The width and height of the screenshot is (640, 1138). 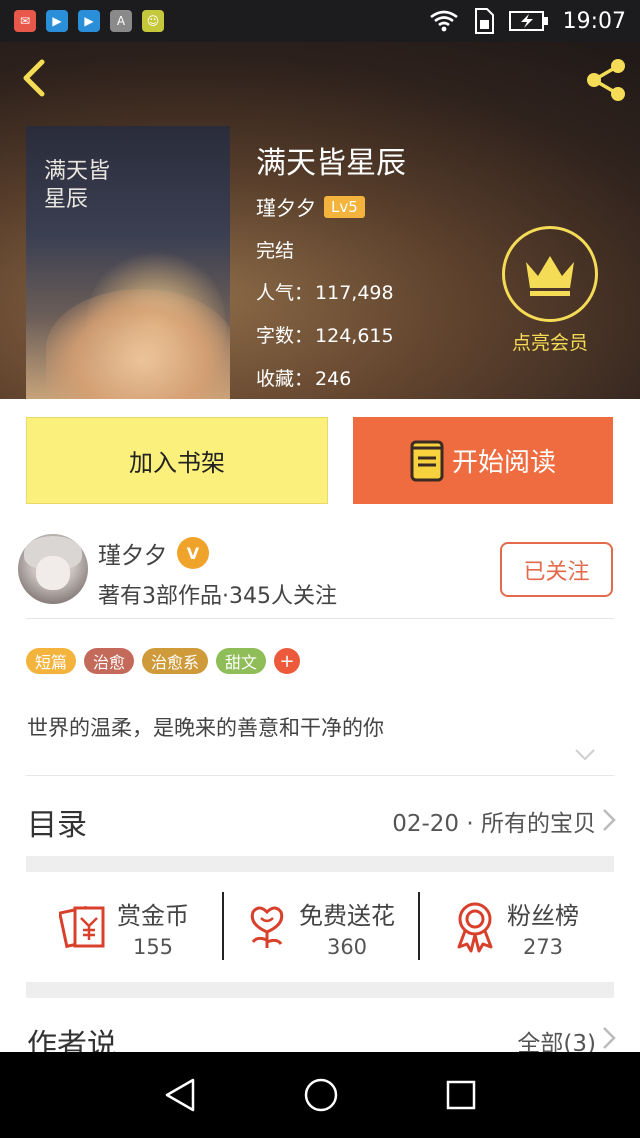 What do you see at coordinates (175, 661) in the screenshot?
I see `tag-healing-series: 治愈系` at bounding box center [175, 661].